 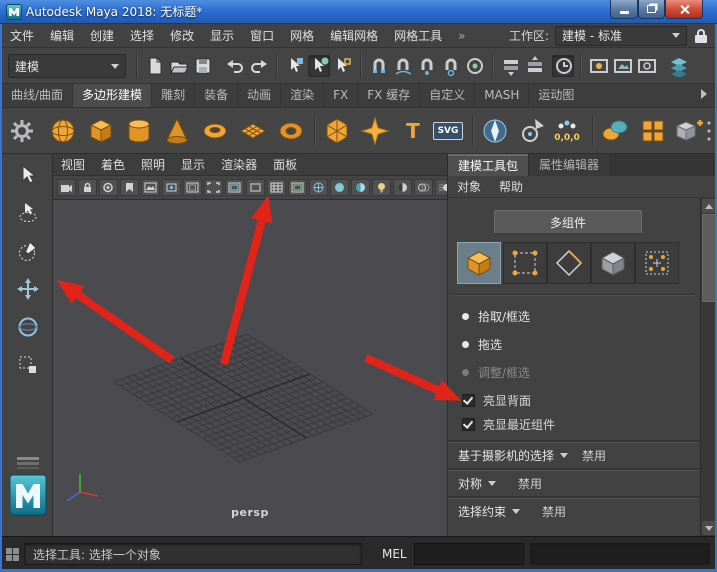 I want to click on menu-display: 显示, so click(x=222, y=36).